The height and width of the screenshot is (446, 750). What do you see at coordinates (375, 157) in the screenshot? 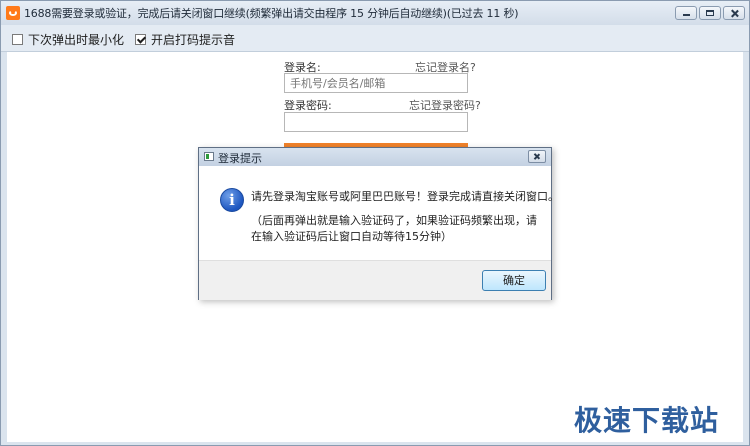
I see `dialog-title-bar: 登录提示` at bounding box center [375, 157].